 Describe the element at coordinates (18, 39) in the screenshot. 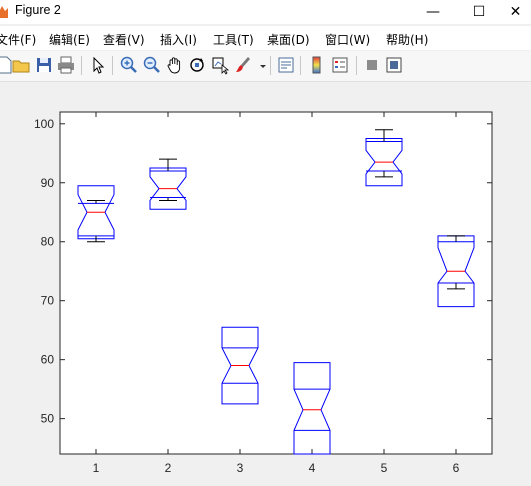

I see `menu-file: 文件(F)` at that location.